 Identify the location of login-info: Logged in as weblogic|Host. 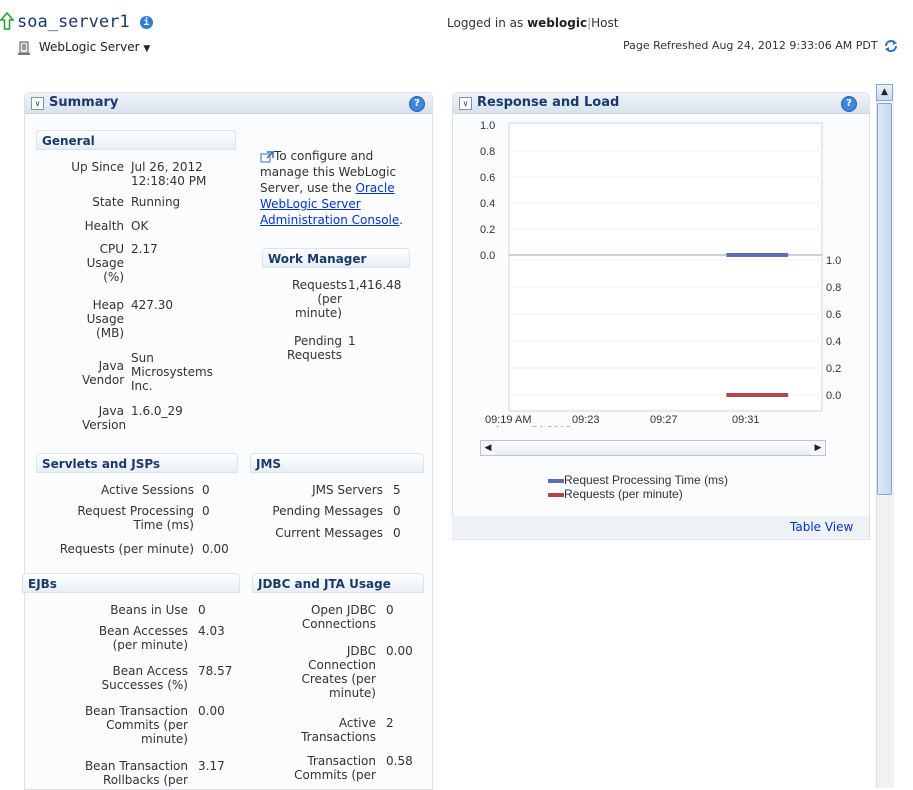
(533, 23).